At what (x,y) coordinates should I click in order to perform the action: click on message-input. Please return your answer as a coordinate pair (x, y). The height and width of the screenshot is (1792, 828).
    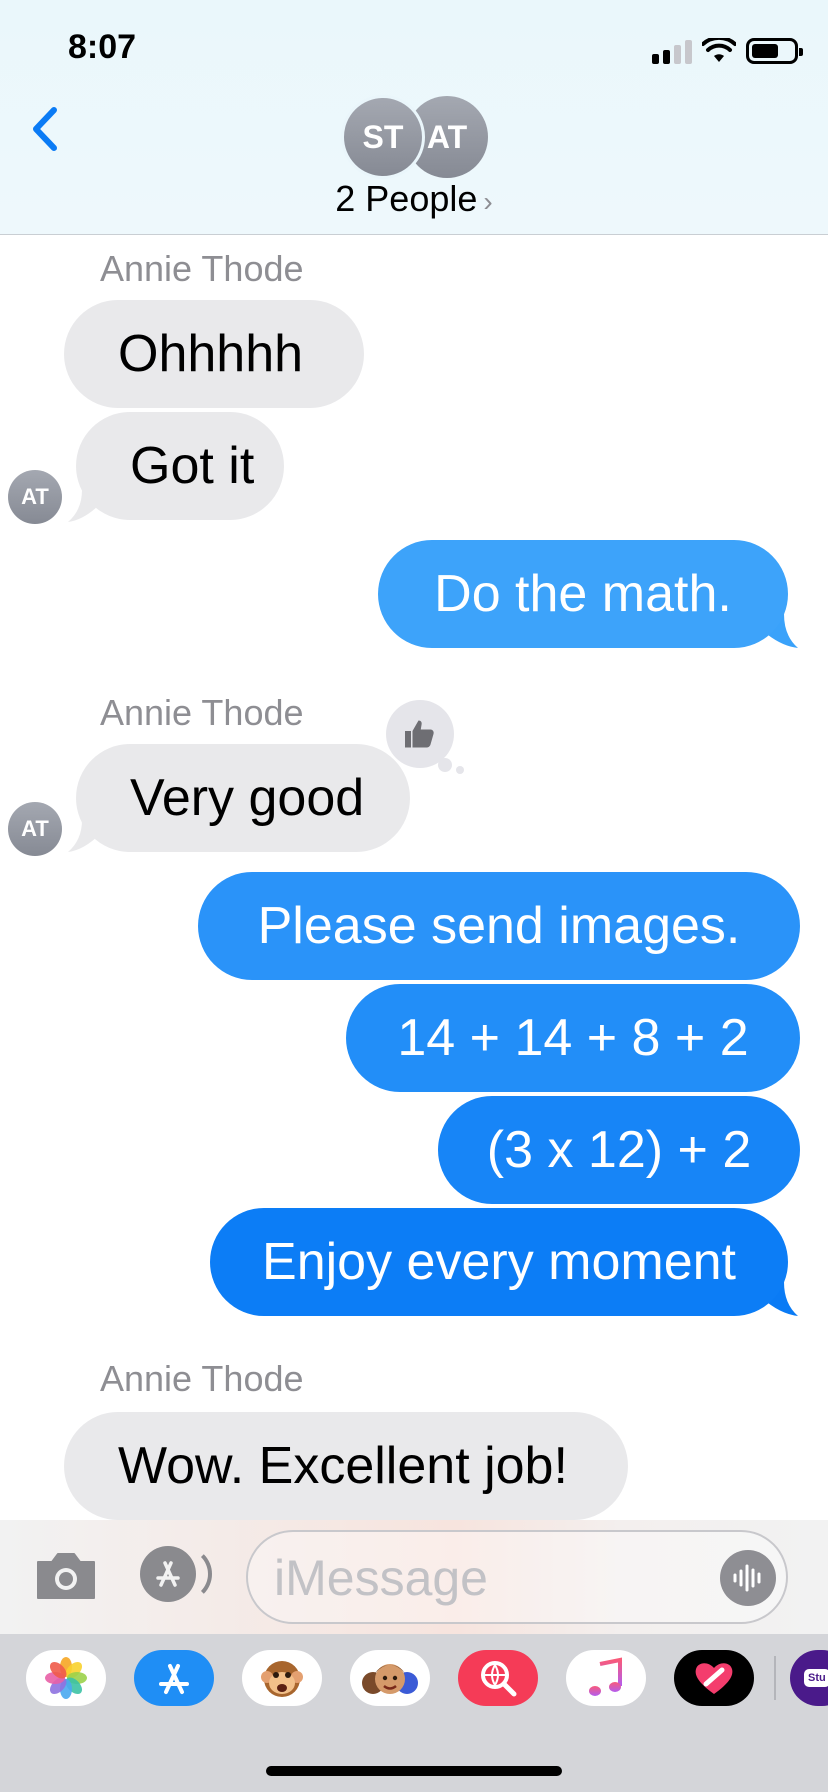
    Looking at the image, I should click on (484, 1578).